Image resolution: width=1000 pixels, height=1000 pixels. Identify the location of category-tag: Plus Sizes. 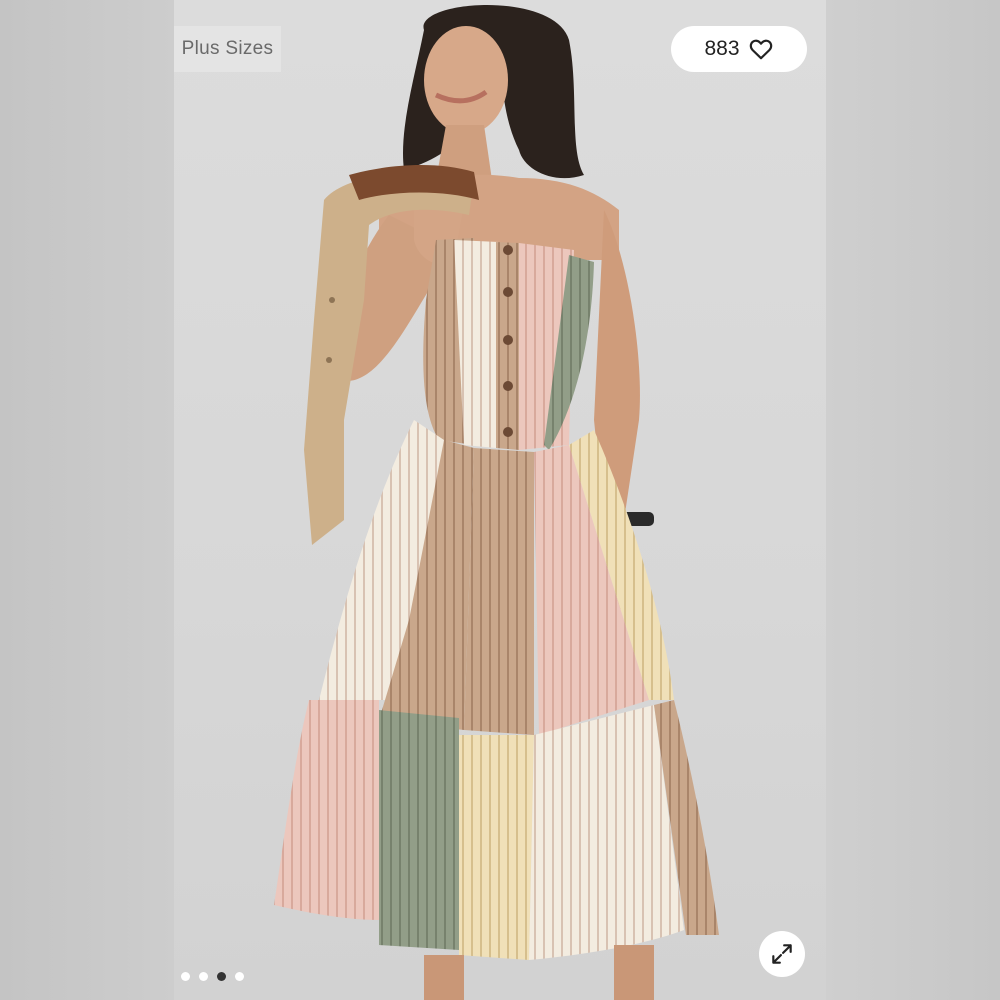
(227, 49).